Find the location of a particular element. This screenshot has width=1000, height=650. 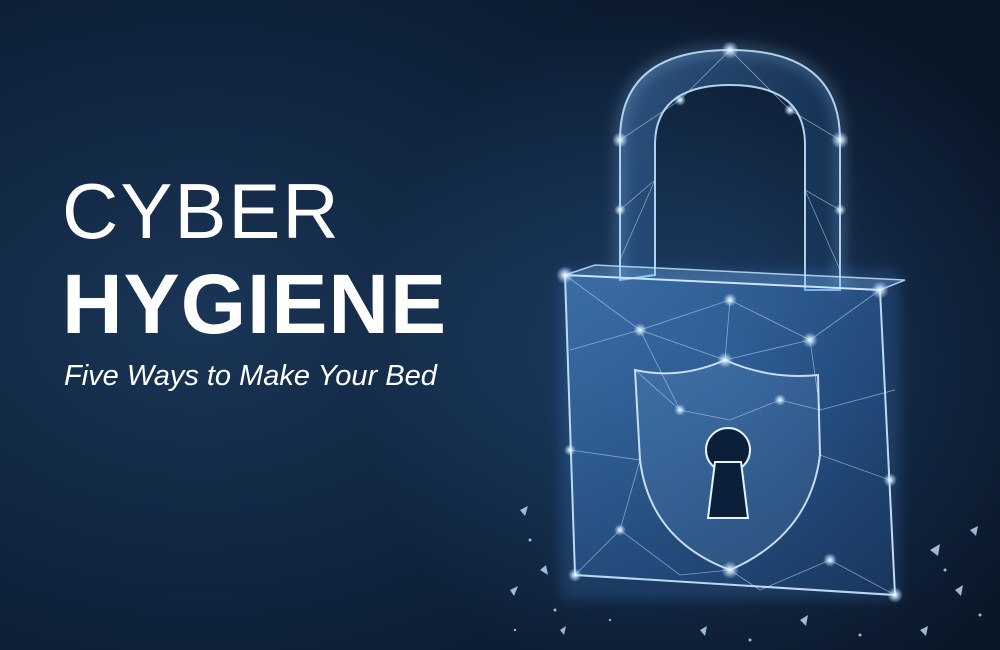

headline-cyber: CYBER is located at coordinates (201, 211).